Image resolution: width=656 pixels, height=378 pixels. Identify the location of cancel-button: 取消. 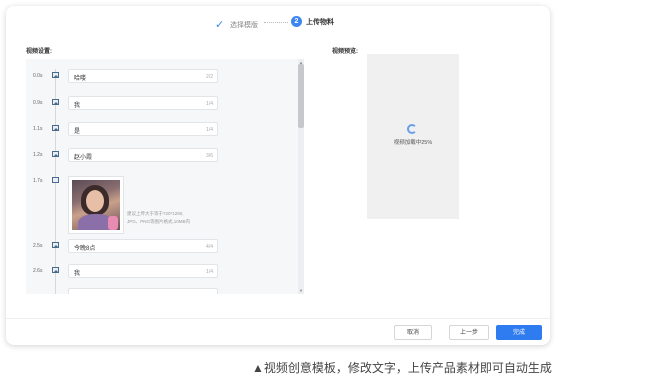
(413, 332).